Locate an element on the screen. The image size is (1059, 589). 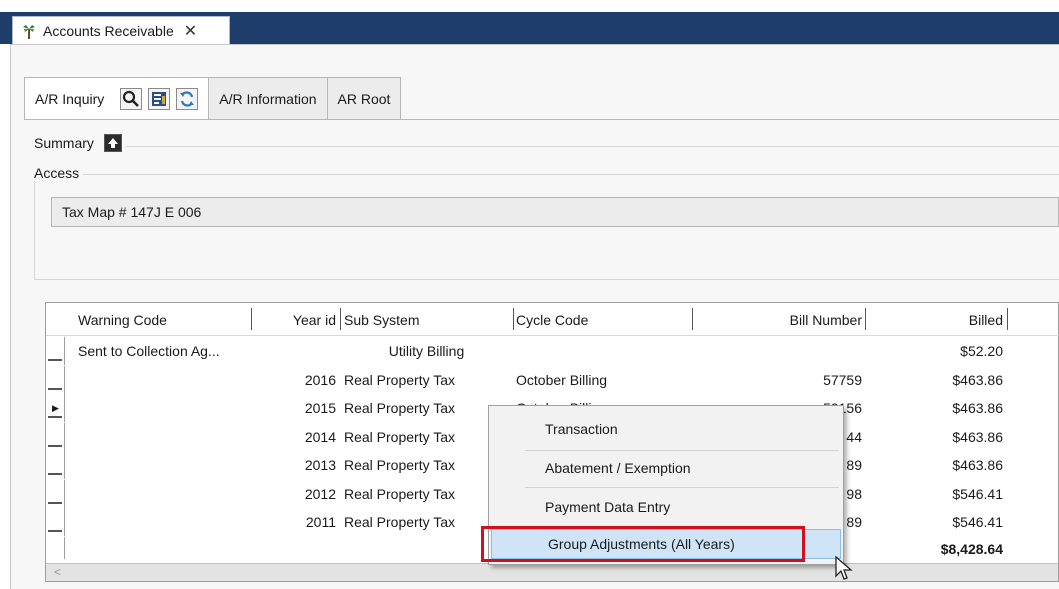
access-value: Tax Map # 147J E 006 is located at coordinates (132, 212).